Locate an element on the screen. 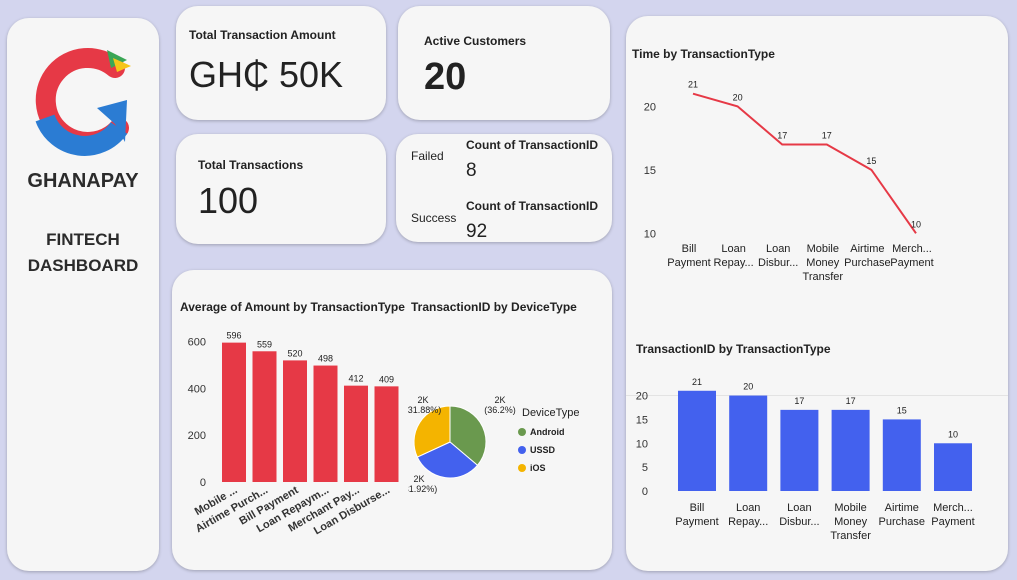  count-ytick: 5 is located at coordinates (645, 468).